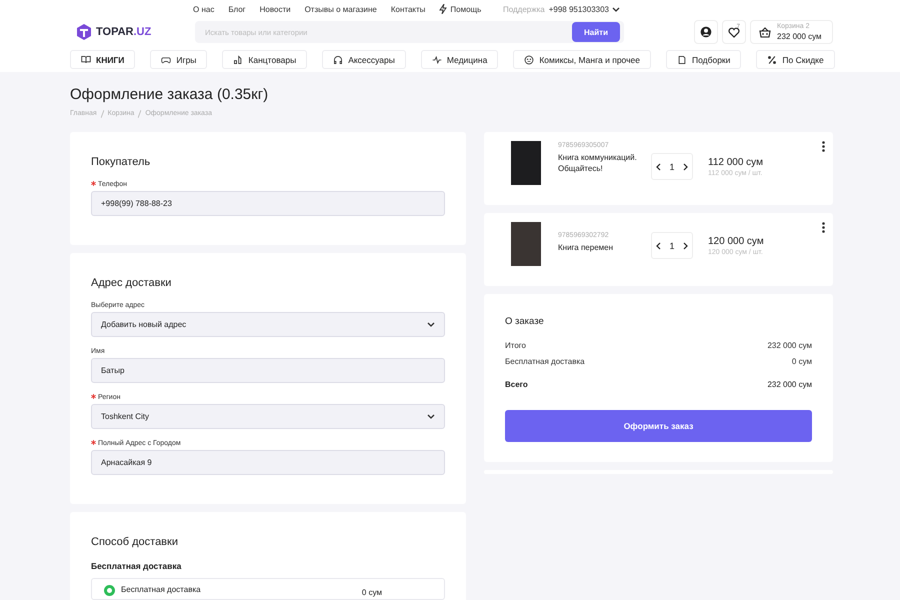  Describe the element at coordinates (460, 9) in the screenshot. I see `nav-link: Помощь` at that location.